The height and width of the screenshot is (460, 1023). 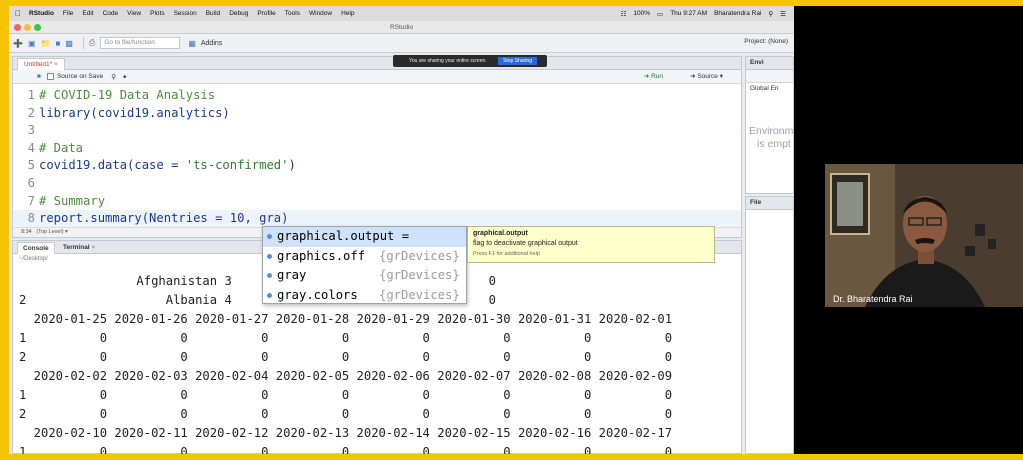 What do you see at coordinates (213, 13) in the screenshot?
I see `menu-build: Build` at bounding box center [213, 13].